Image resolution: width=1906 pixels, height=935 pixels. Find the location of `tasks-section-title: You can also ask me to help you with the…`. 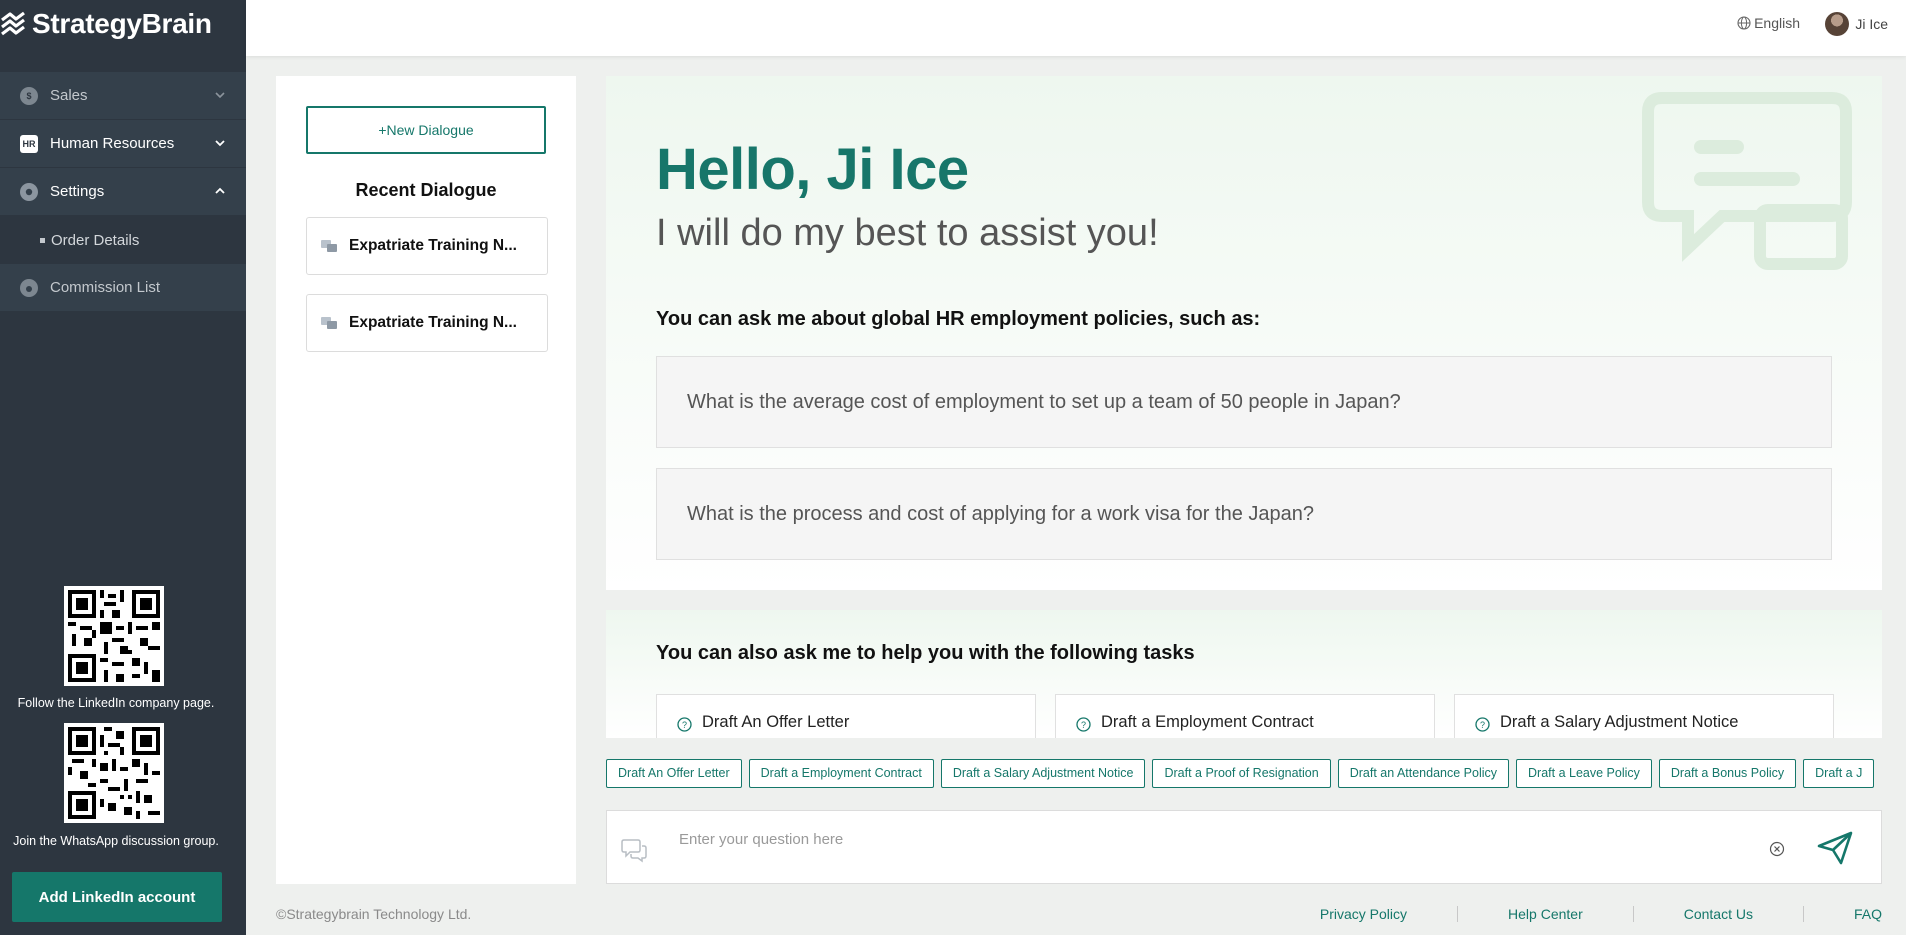

tasks-section-title: You can also ask me to help you with the… is located at coordinates (925, 653).